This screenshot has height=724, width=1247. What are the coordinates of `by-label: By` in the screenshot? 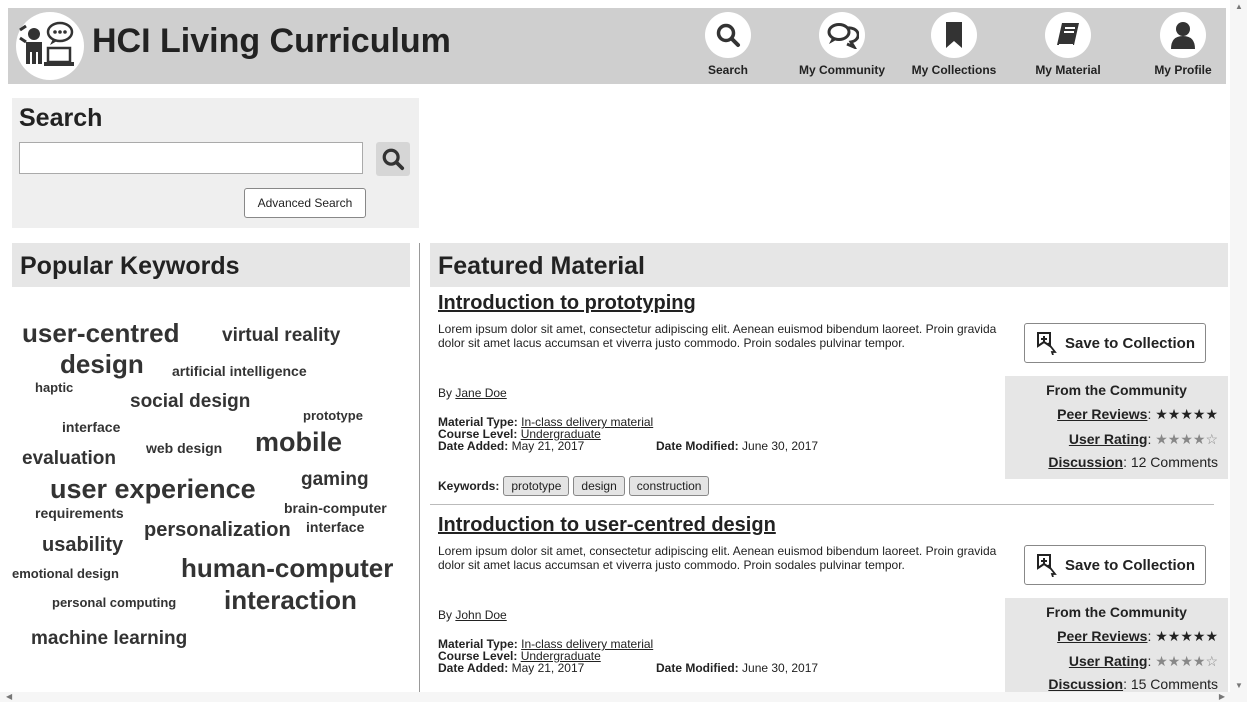 It's located at (445, 615).